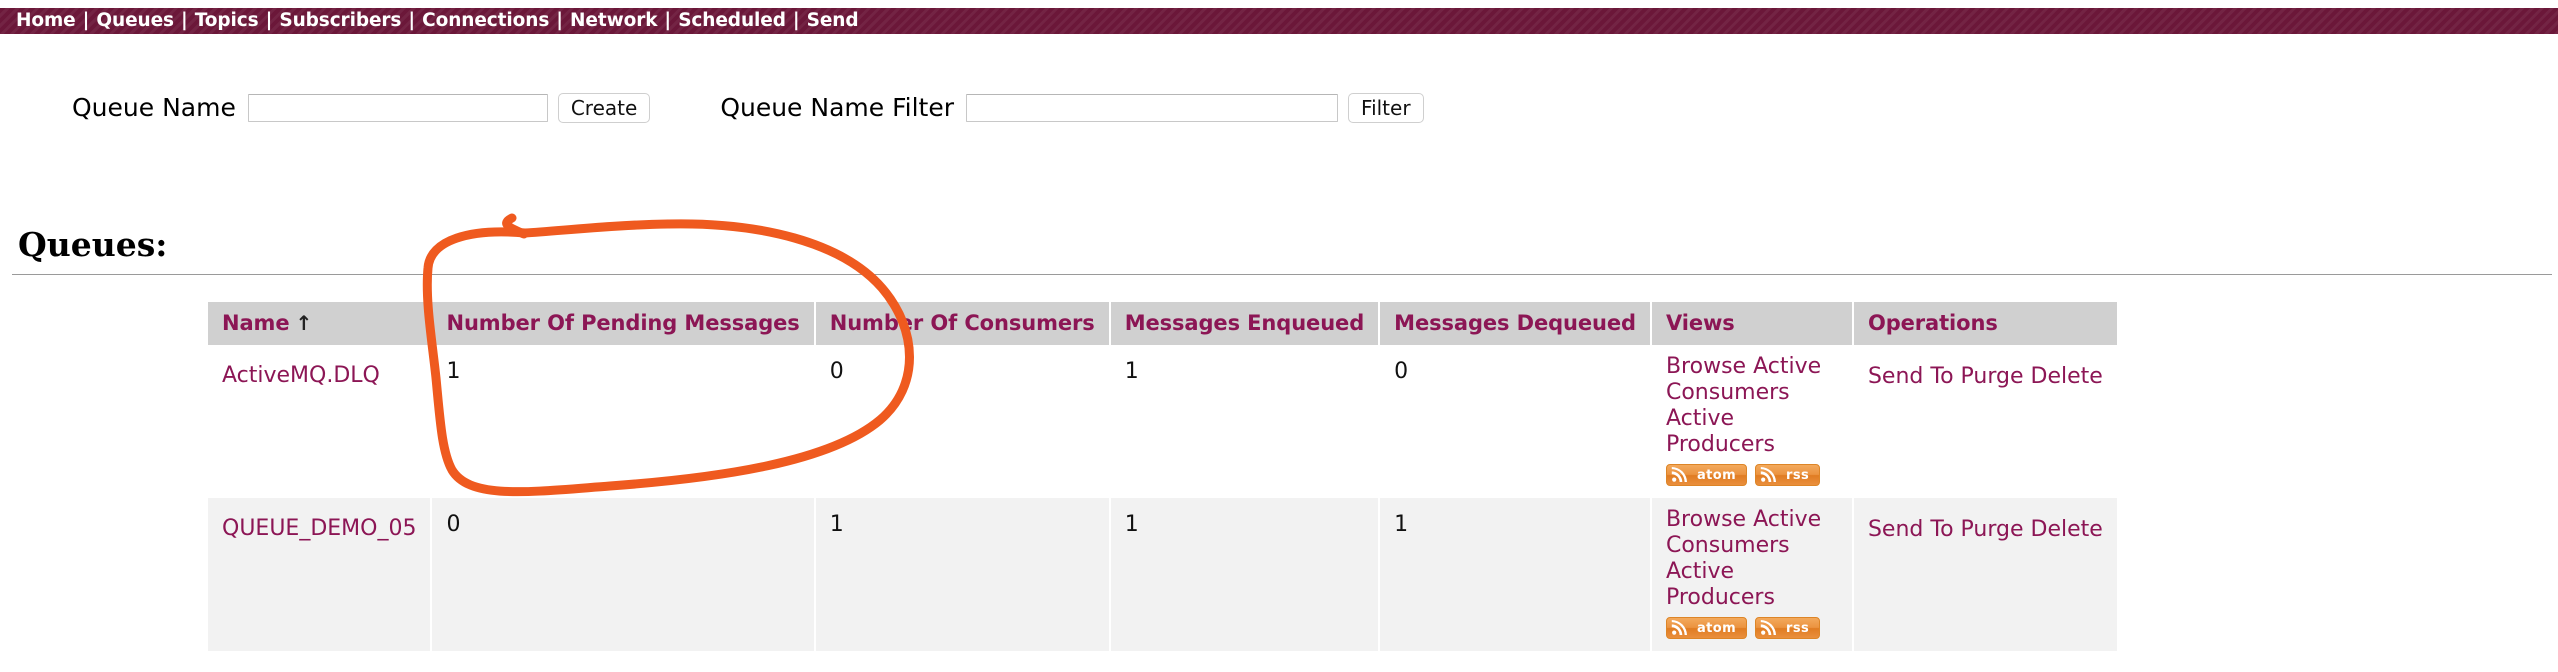 The width and height of the screenshot is (2558, 672). Describe the element at coordinates (962, 421) in the screenshot. I see `consumers-cell: 0` at that location.